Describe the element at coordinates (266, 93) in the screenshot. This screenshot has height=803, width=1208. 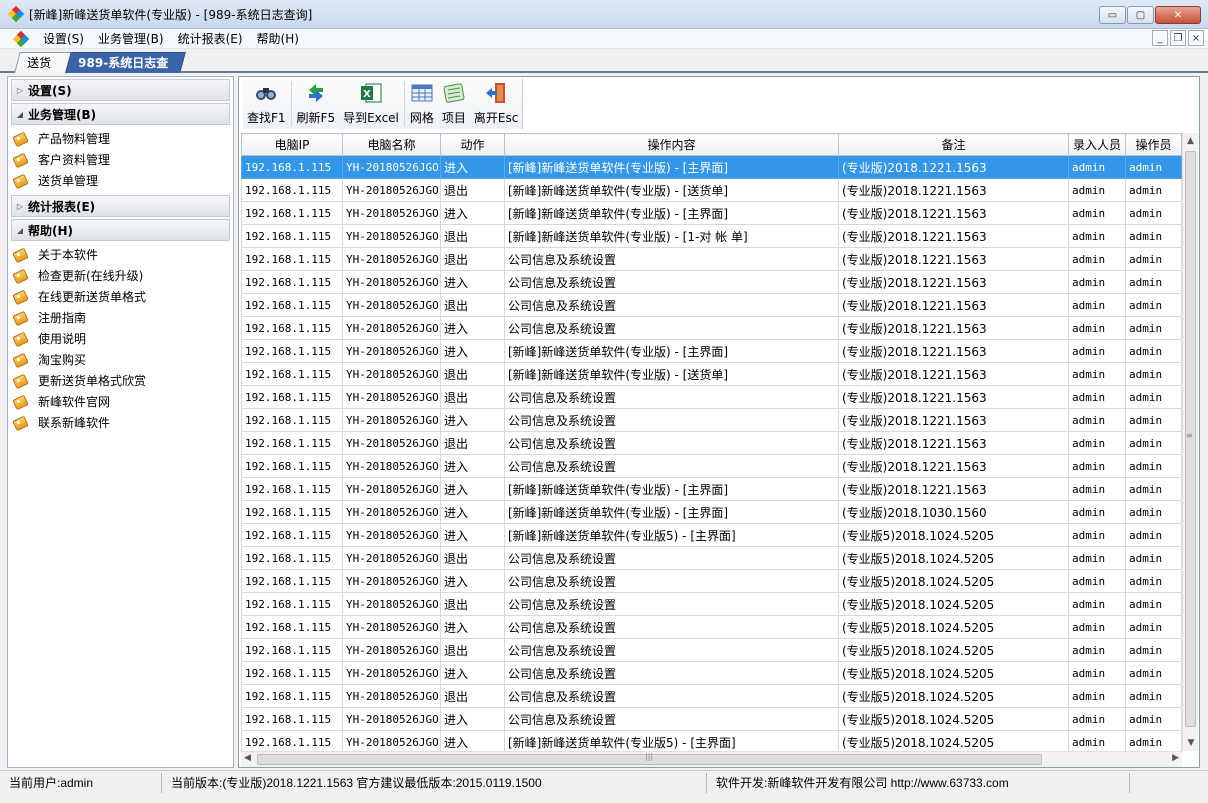
I see `binoculars-icon` at that location.